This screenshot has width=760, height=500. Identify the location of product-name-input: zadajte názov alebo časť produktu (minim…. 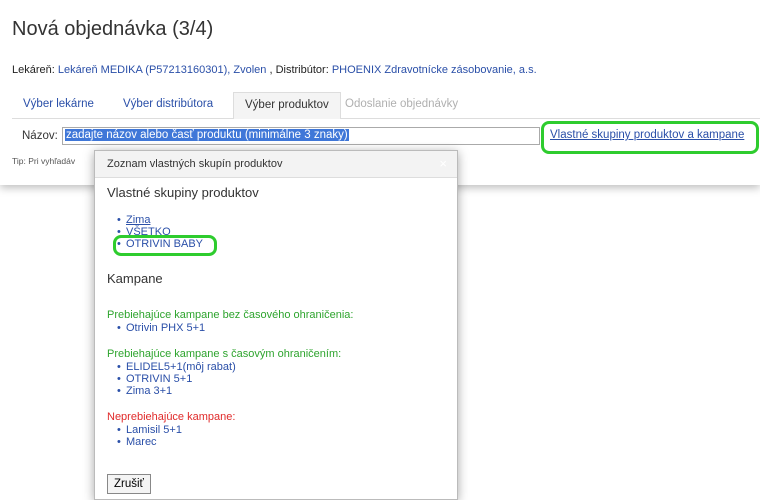
(301, 136).